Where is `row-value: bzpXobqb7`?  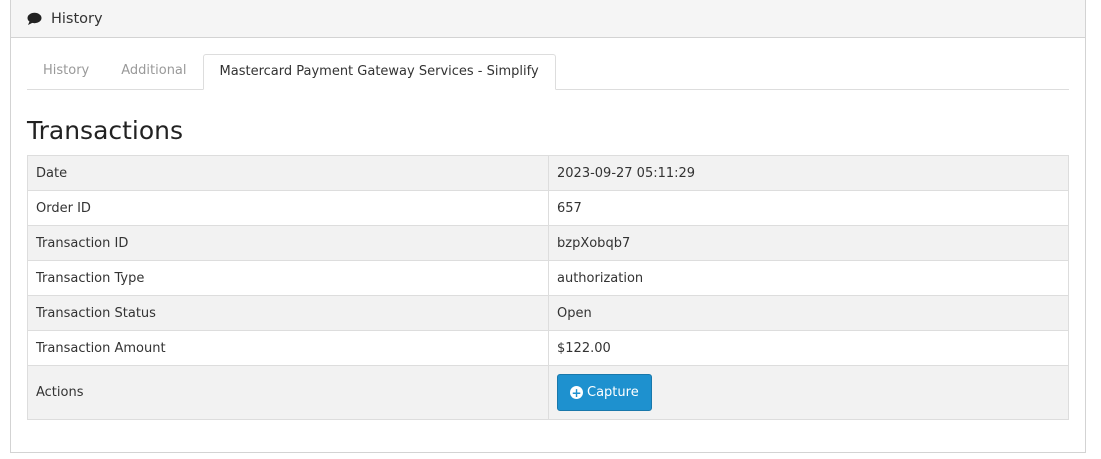 row-value: bzpXobqb7 is located at coordinates (808, 243).